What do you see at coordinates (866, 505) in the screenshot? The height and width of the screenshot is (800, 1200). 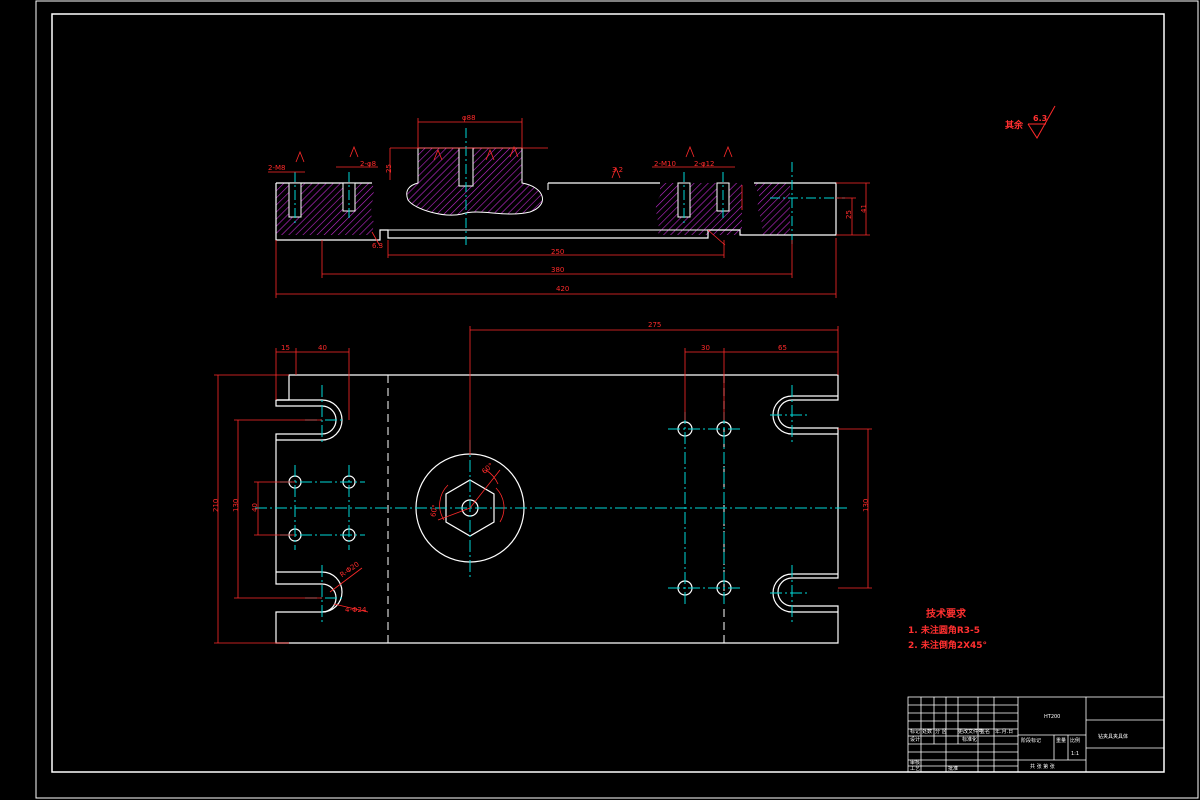 I see `dim-right-130: 130` at bounding box center [866, 505].